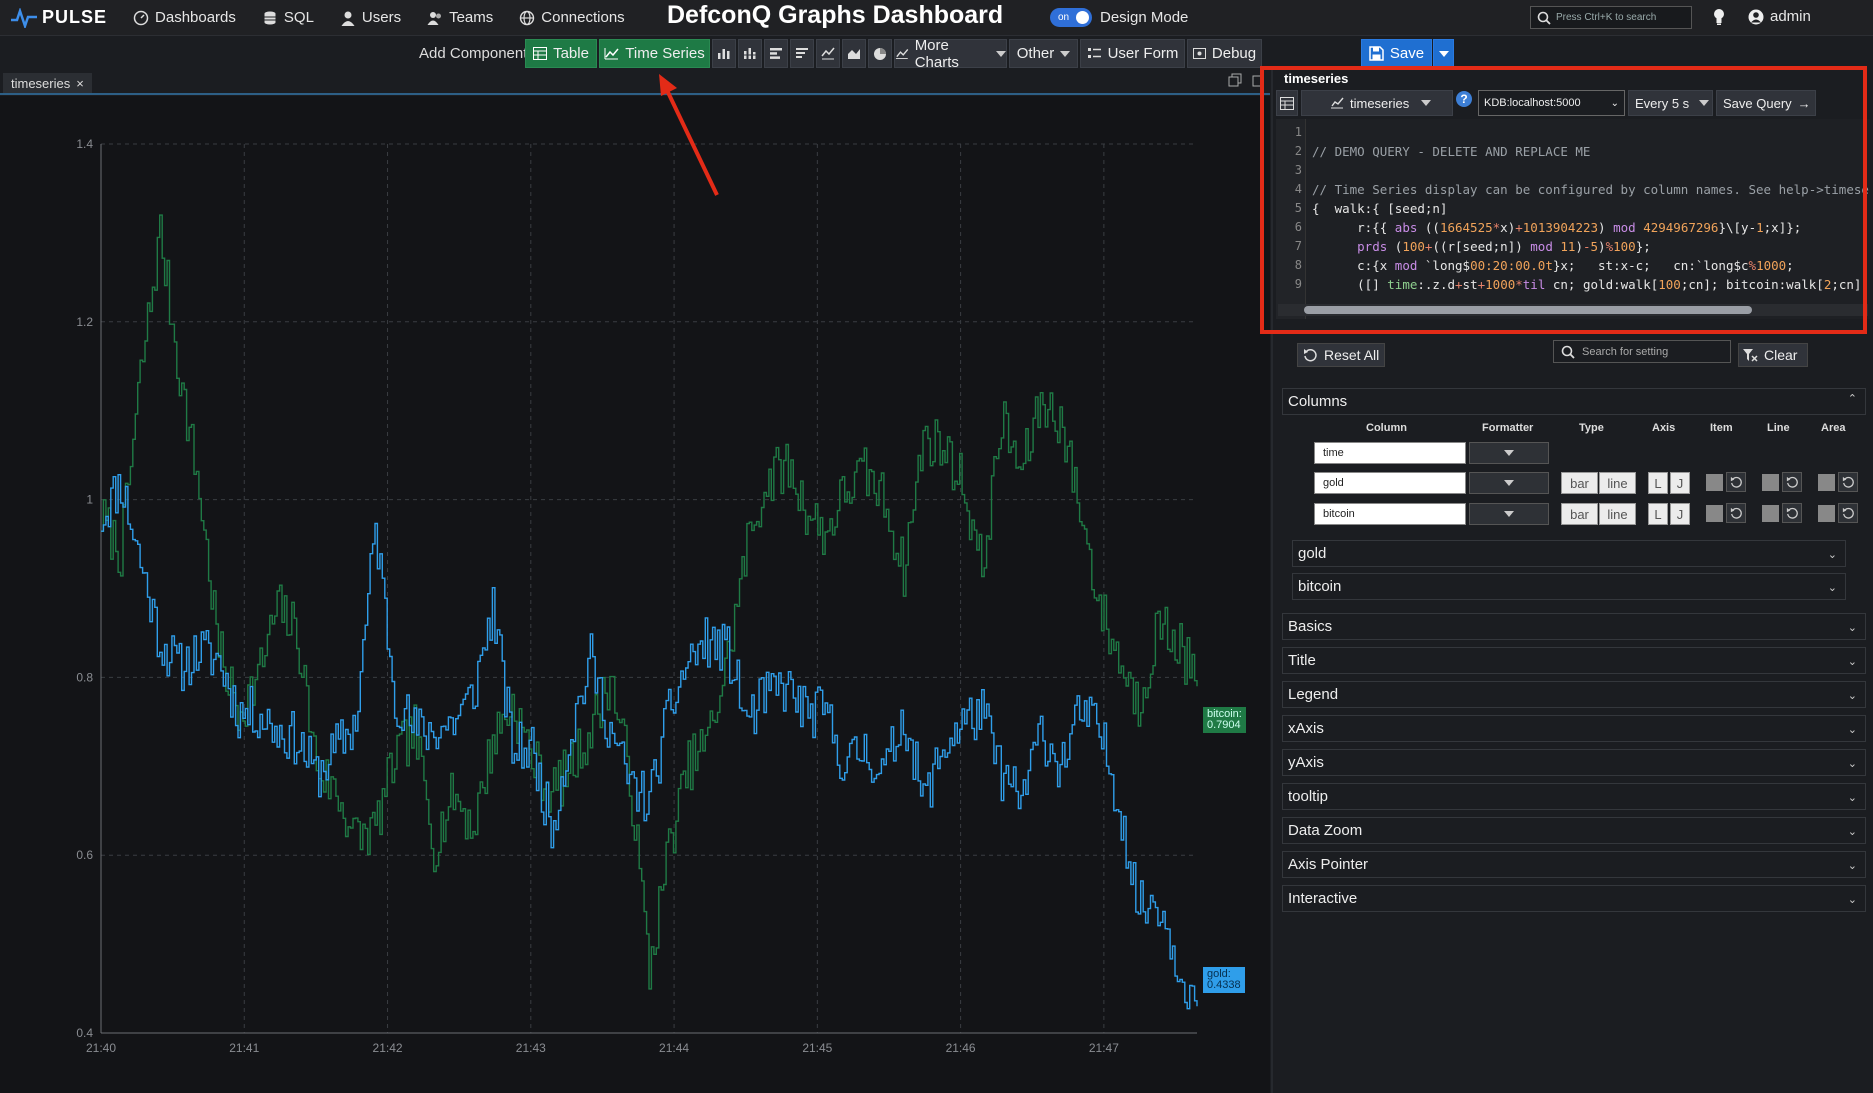 The image size is (1873, 1093). I want to click on debug-button: Debug, so click(1224, 53).